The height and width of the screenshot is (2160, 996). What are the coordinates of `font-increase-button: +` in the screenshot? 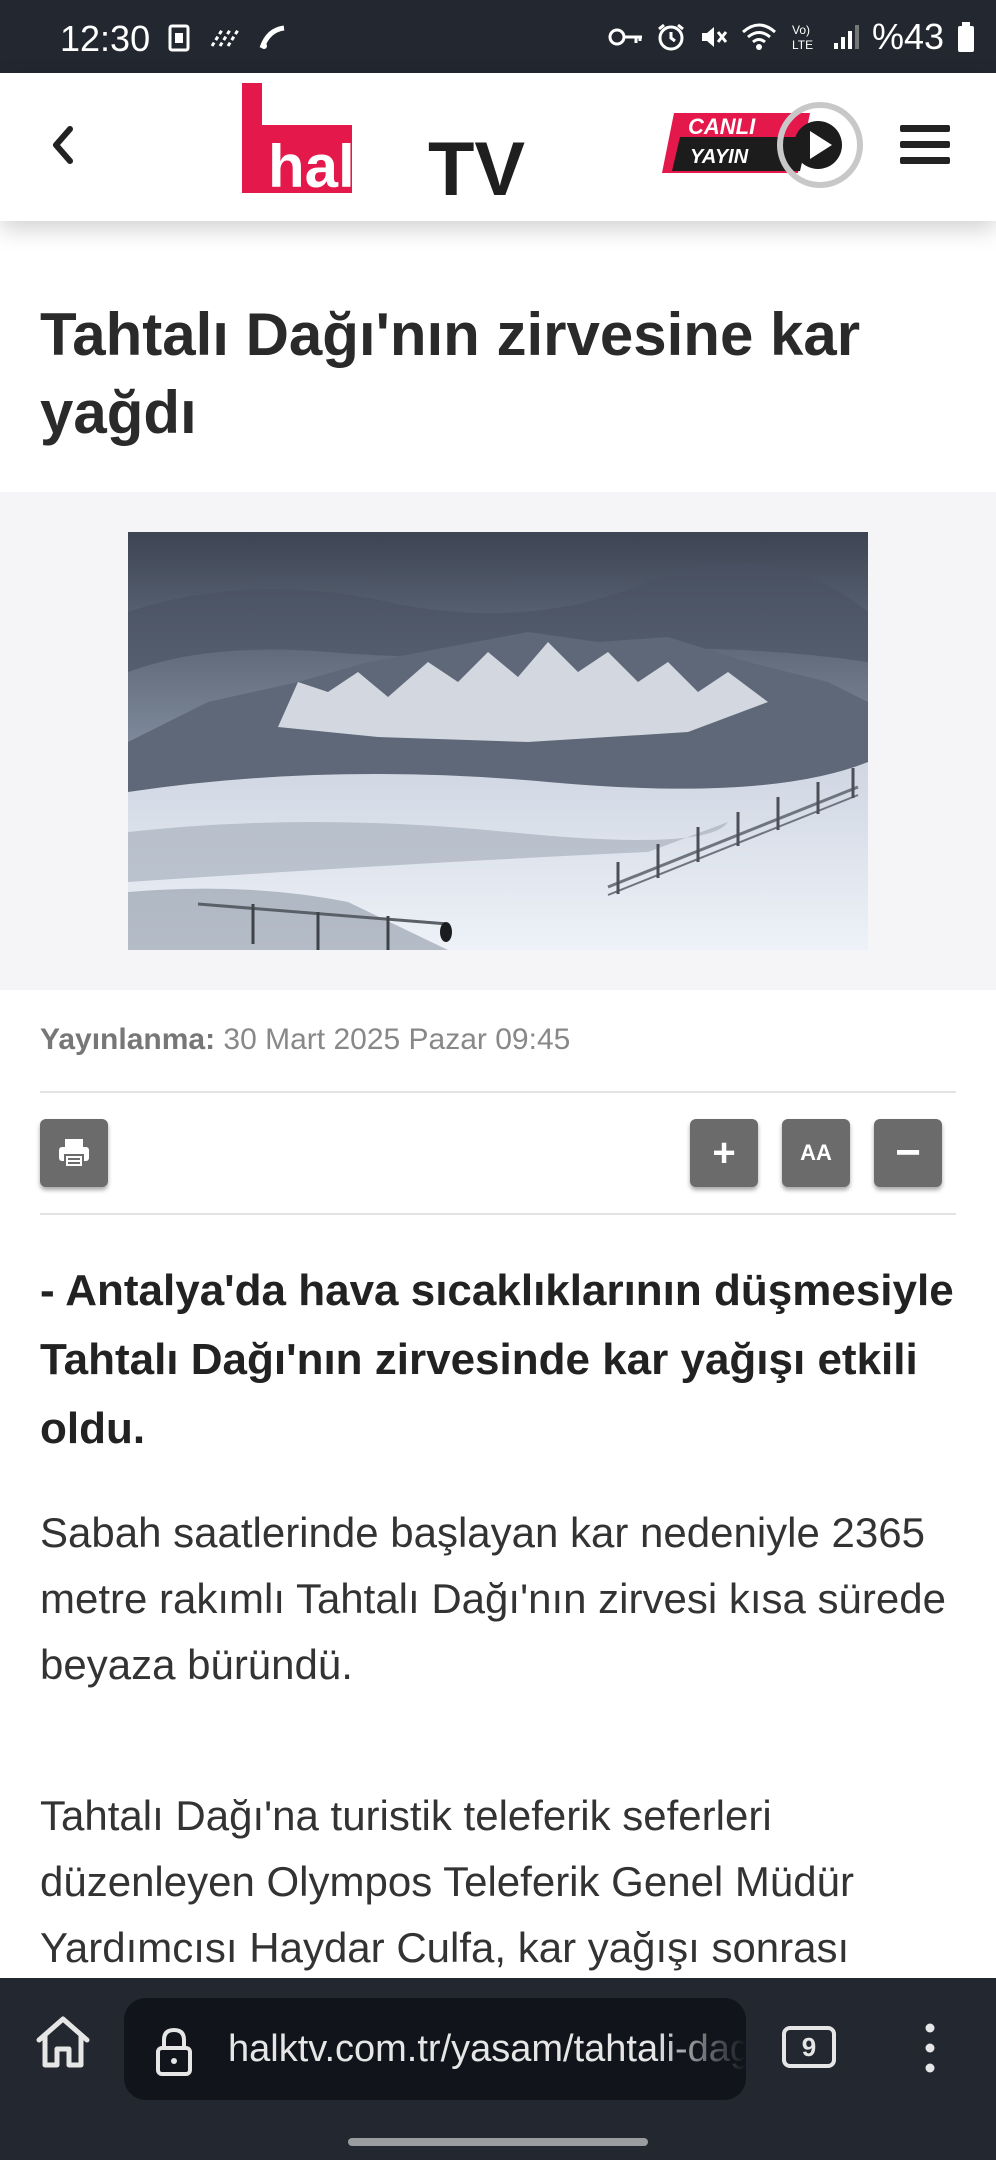 It's located at (724, 1153).